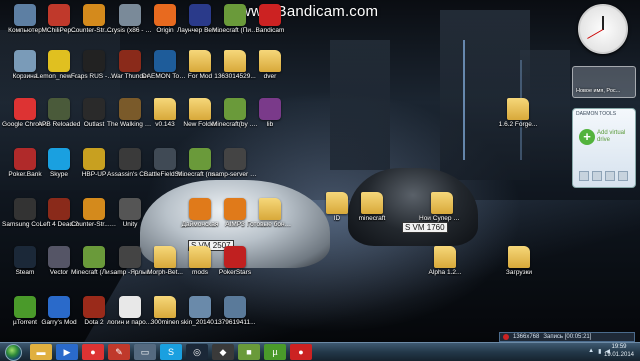 This screenshot has width=640, height=361. I want to click on desktop-icon-label: Bandicam, so click(270, 30).